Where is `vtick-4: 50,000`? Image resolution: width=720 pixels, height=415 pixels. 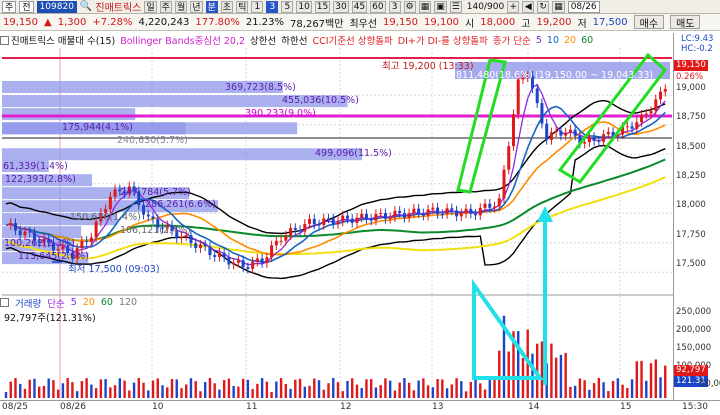 vtick-4: 50,000 is located at coordinates (710, 384).